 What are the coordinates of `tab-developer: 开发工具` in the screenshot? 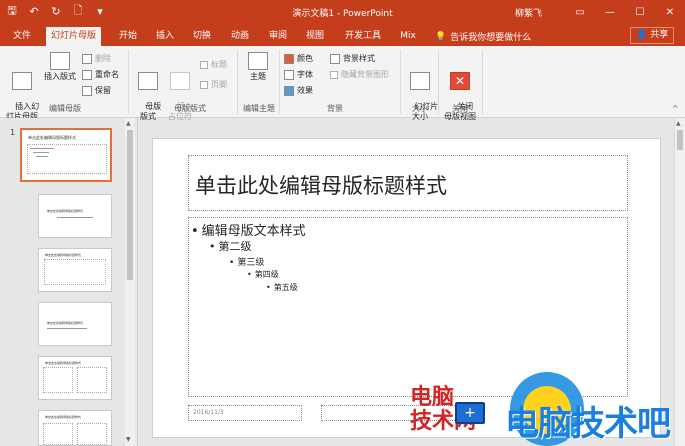 It's located at (363, 37).